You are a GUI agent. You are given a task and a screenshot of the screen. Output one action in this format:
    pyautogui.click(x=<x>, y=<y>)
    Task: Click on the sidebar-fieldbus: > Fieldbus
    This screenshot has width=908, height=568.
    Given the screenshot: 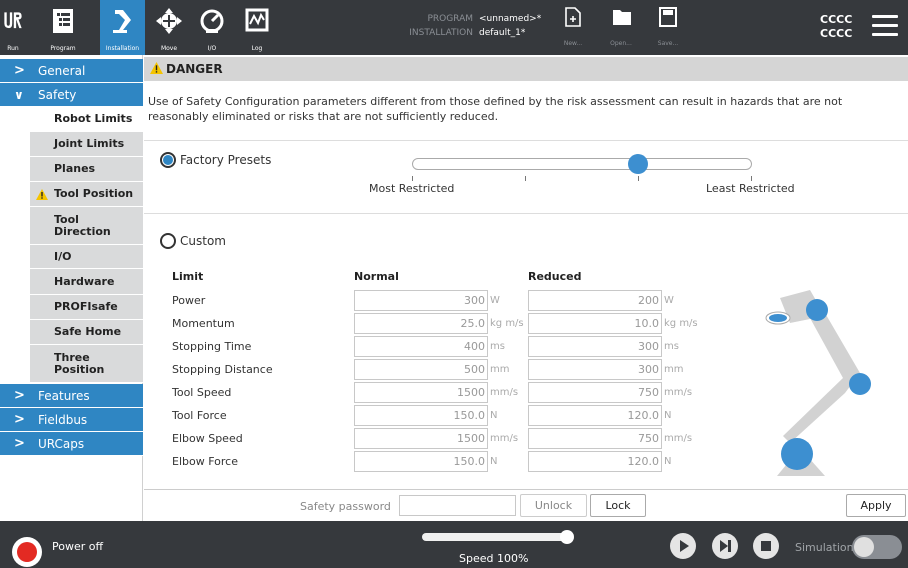 What is the action you would take?
    pyautogui.click(x=71, y=420)
    